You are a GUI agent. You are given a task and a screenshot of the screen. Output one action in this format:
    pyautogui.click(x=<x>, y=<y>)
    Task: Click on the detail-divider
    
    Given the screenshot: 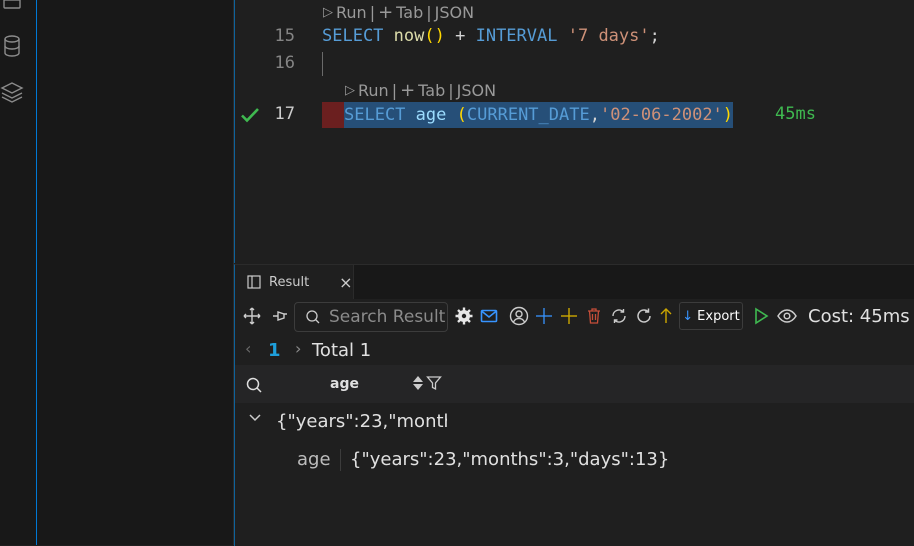 What is the action you would take?
    pyautogui.click(x=340, y=460)
    